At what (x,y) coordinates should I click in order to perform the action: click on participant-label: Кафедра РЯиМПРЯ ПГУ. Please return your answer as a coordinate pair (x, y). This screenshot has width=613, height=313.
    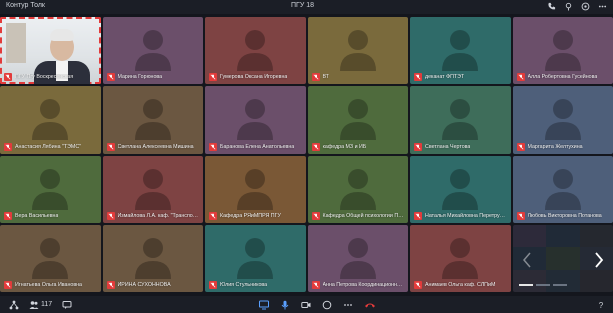
    Looking at the image, I should click on (245, 215).